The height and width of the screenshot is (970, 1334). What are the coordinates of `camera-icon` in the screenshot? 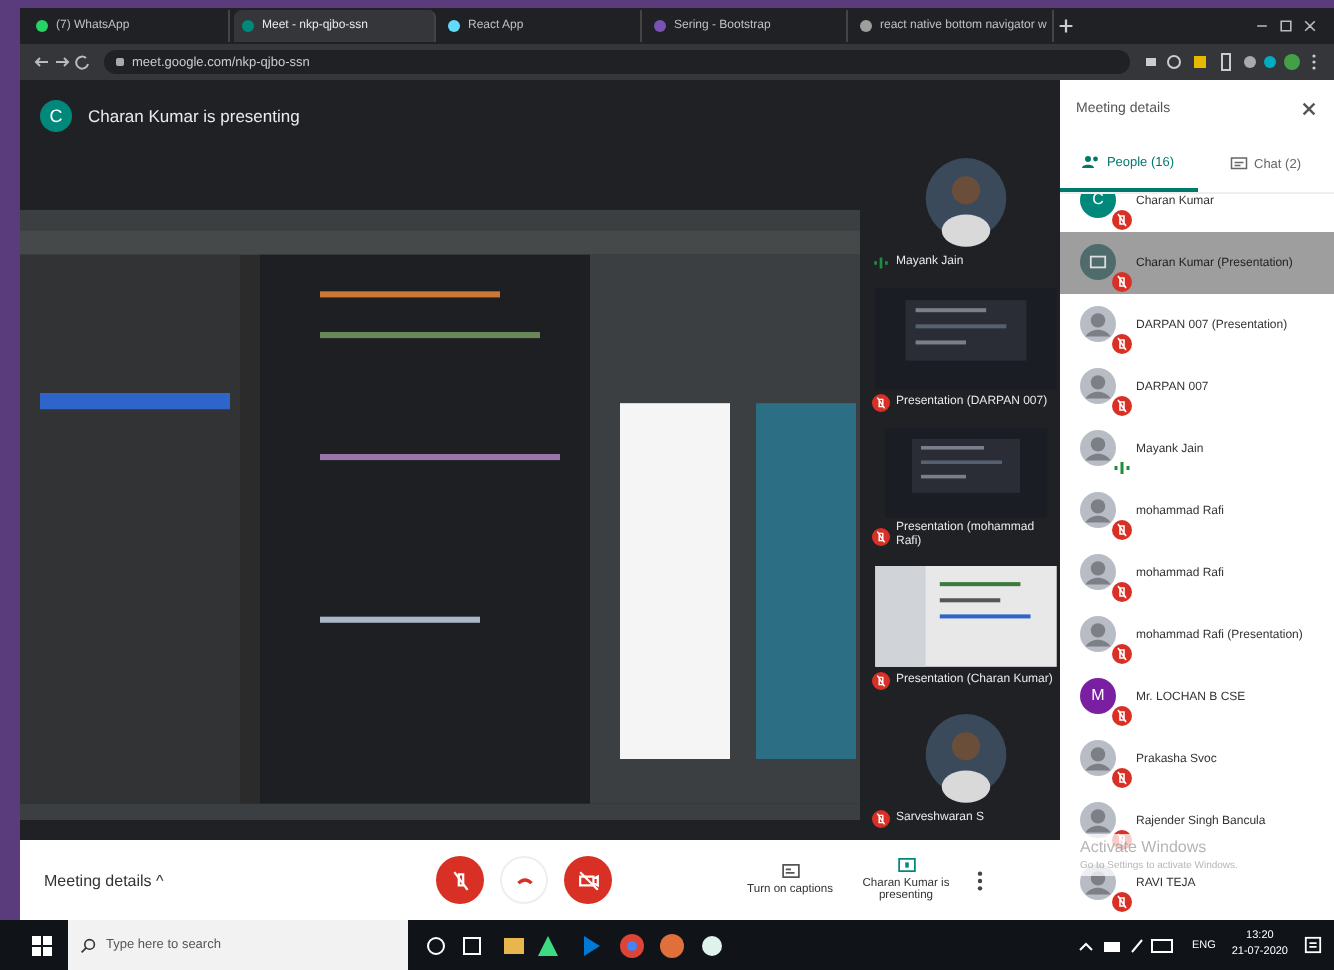 It's located at (588, 880).